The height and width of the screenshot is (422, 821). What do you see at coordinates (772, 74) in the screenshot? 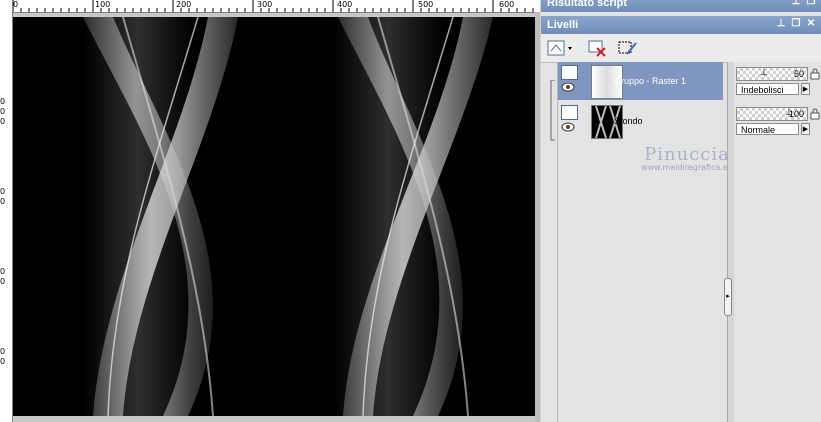
I see `opacity-slider: ⊥ 50` at bounding box center [772, 74].